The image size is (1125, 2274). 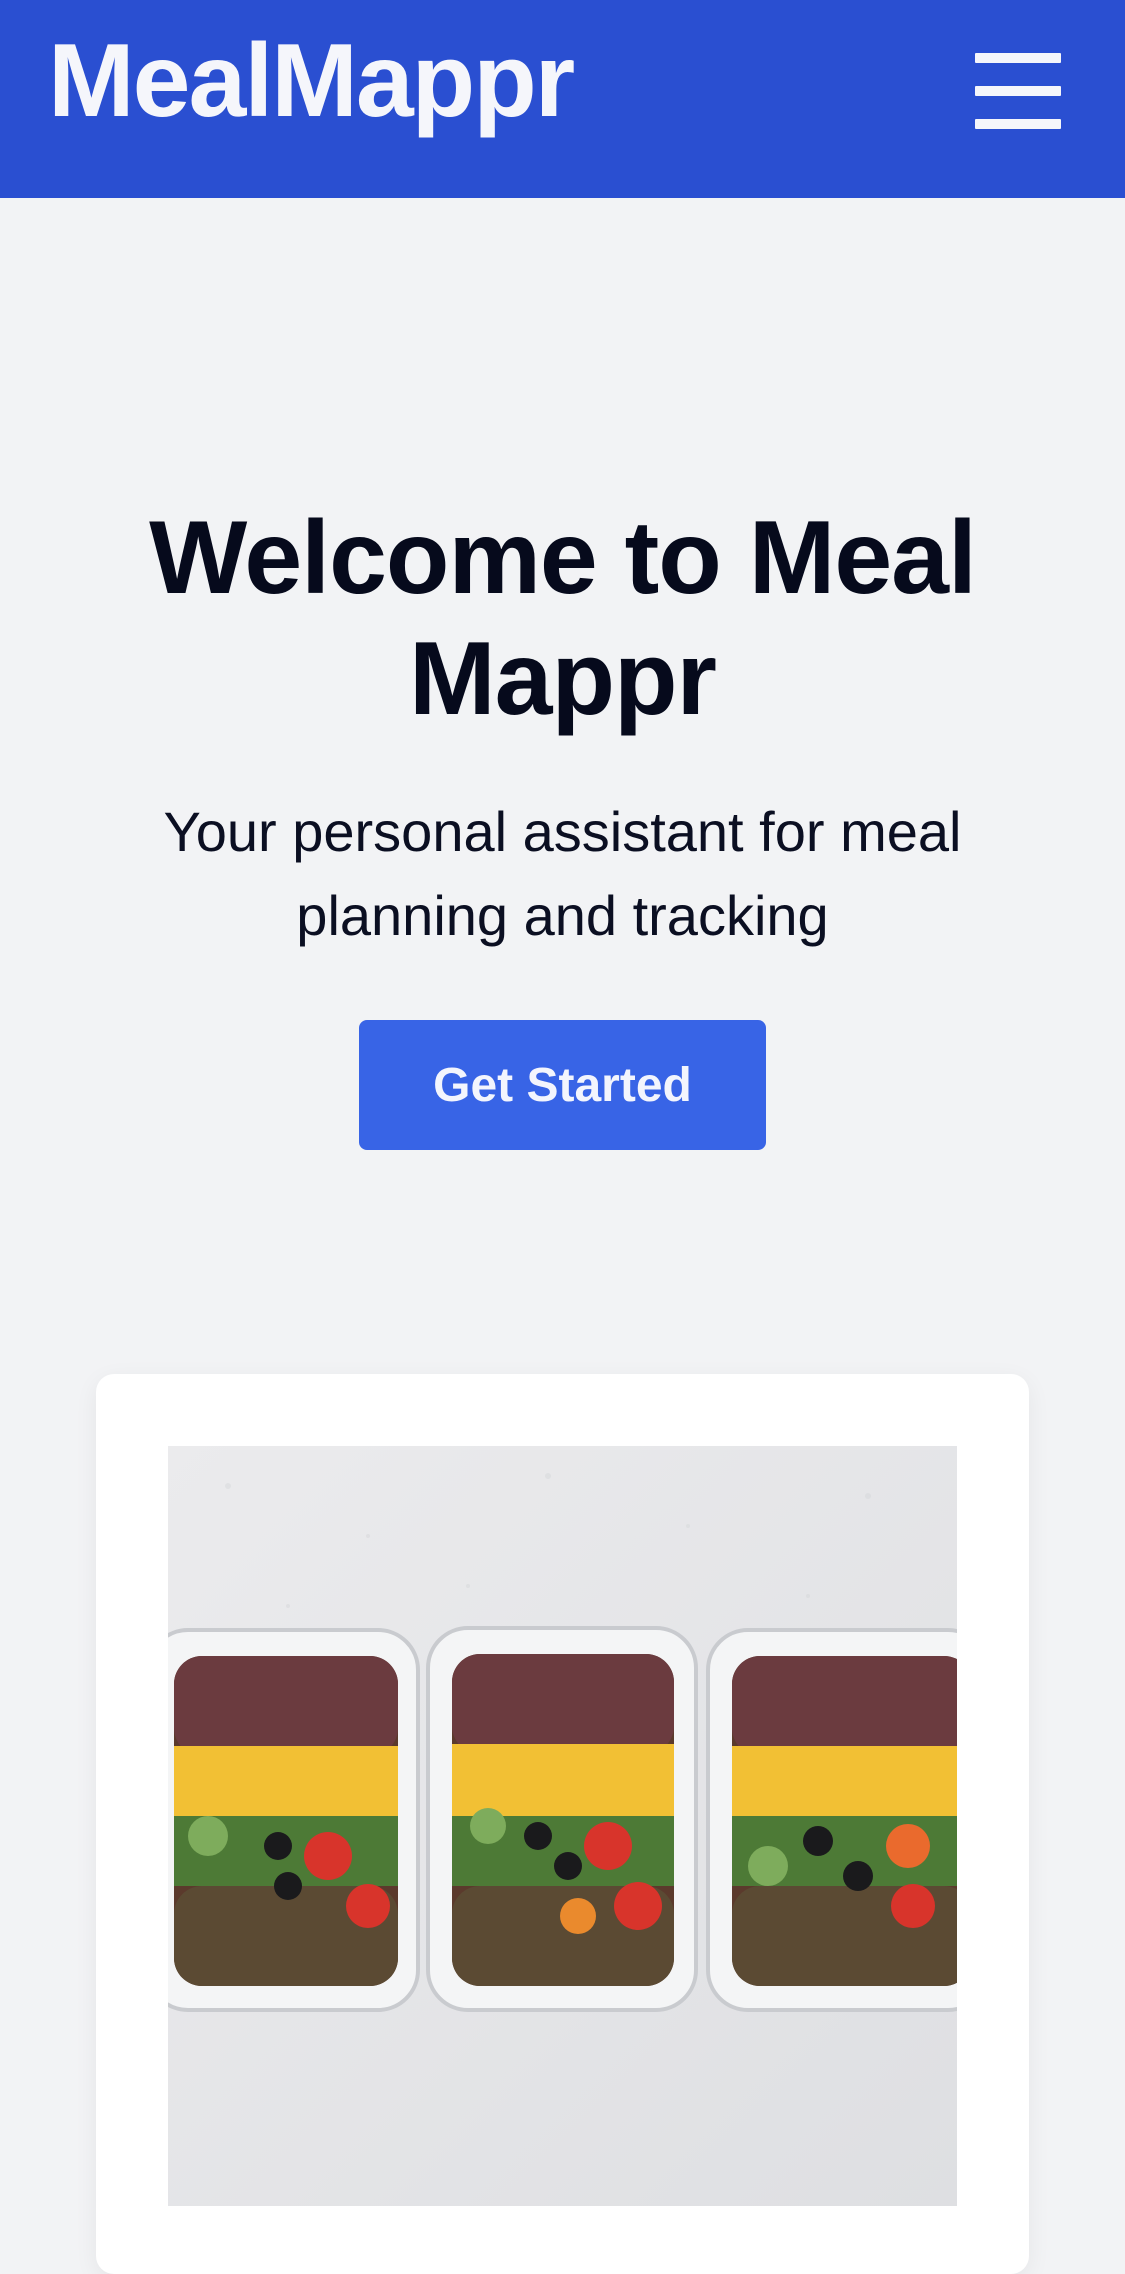 What do you see at coordinates (311, 81) in the screenshot?
I see `brand-logo: MealMappr` at bounding box center [311, 81].